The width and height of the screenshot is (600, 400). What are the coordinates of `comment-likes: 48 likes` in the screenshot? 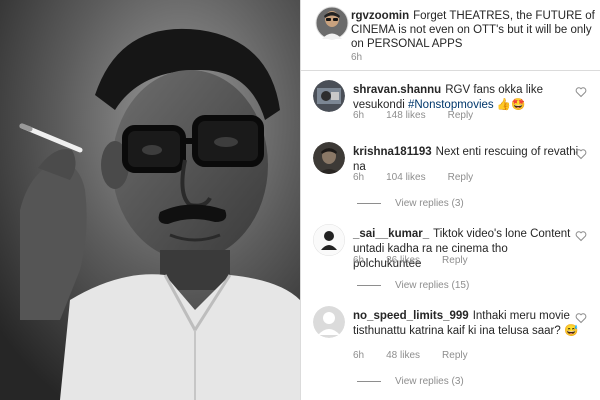 It's located at (403, 355).